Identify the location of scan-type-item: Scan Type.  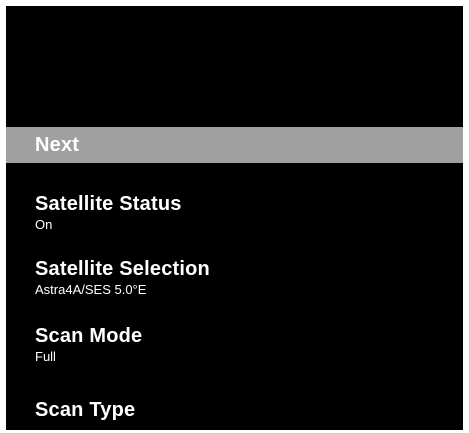
(85, 410).